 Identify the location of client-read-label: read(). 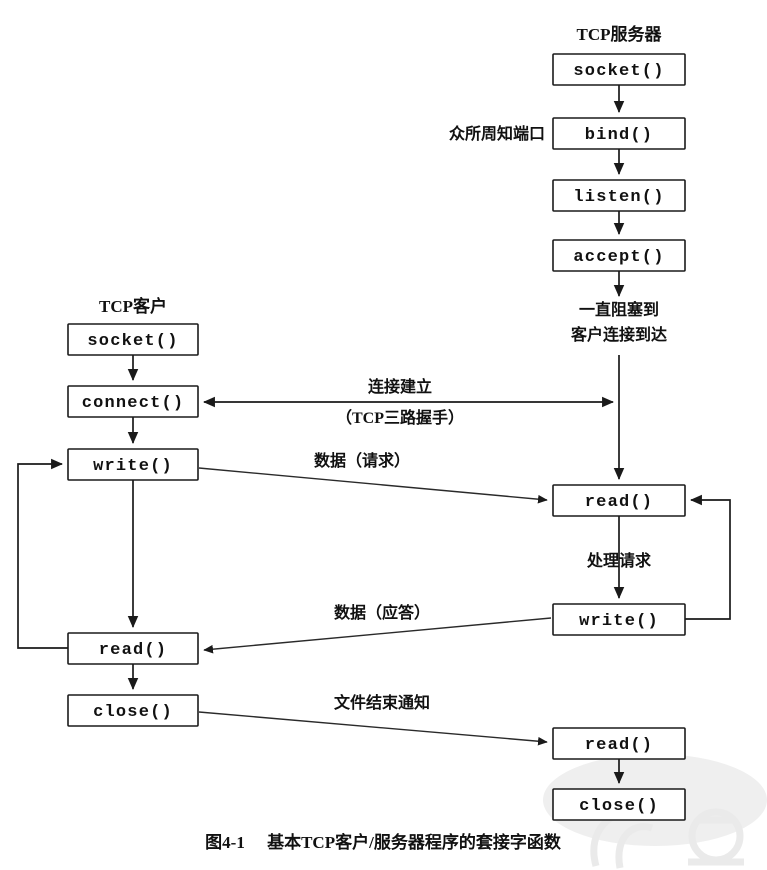
(133, 650).